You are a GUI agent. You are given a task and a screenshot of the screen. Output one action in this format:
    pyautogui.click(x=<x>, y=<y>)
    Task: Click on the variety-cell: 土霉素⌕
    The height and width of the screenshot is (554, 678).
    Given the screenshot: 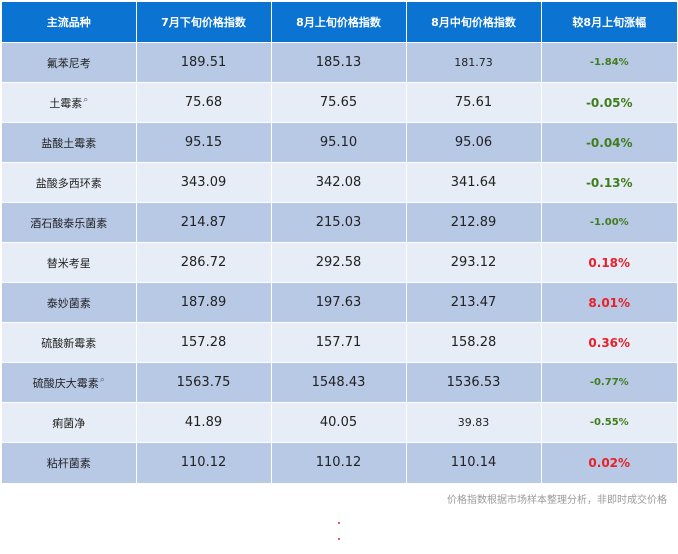 What is the action you would take?
    pyautogui.click(x=69, y=102)
    